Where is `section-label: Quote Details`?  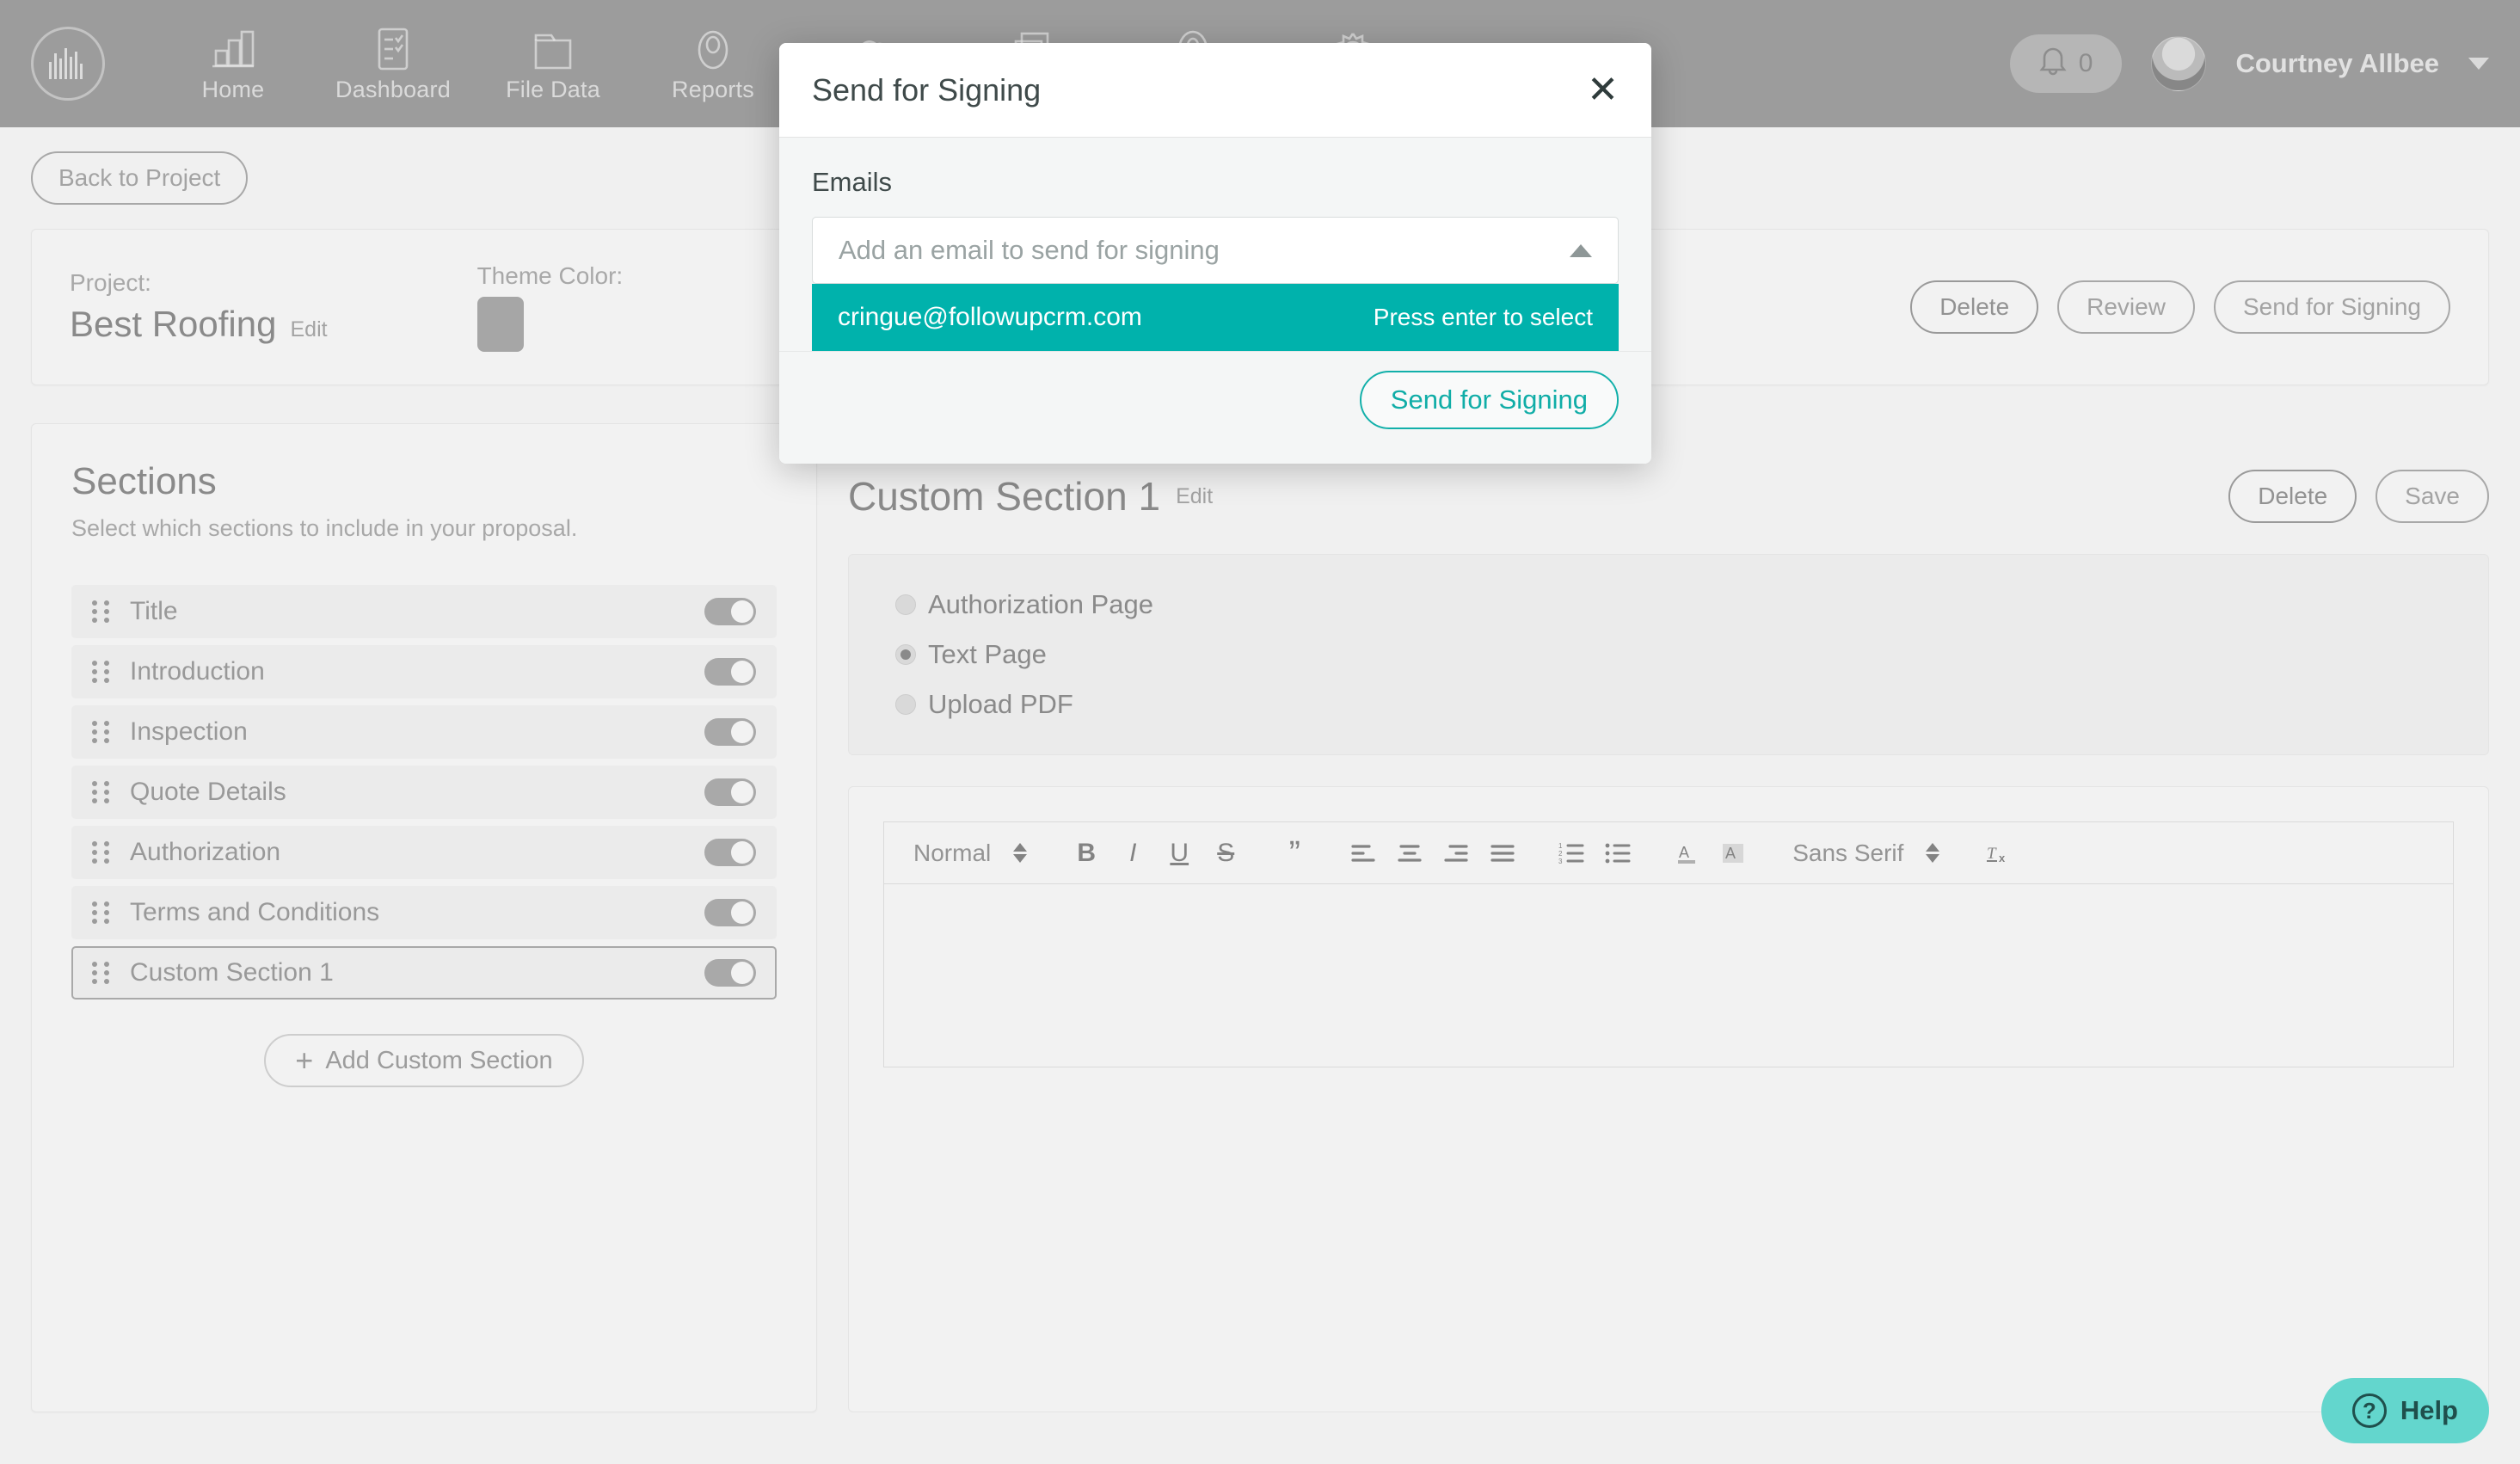 section-label: Quote Details is located at coordinates (208, 792).